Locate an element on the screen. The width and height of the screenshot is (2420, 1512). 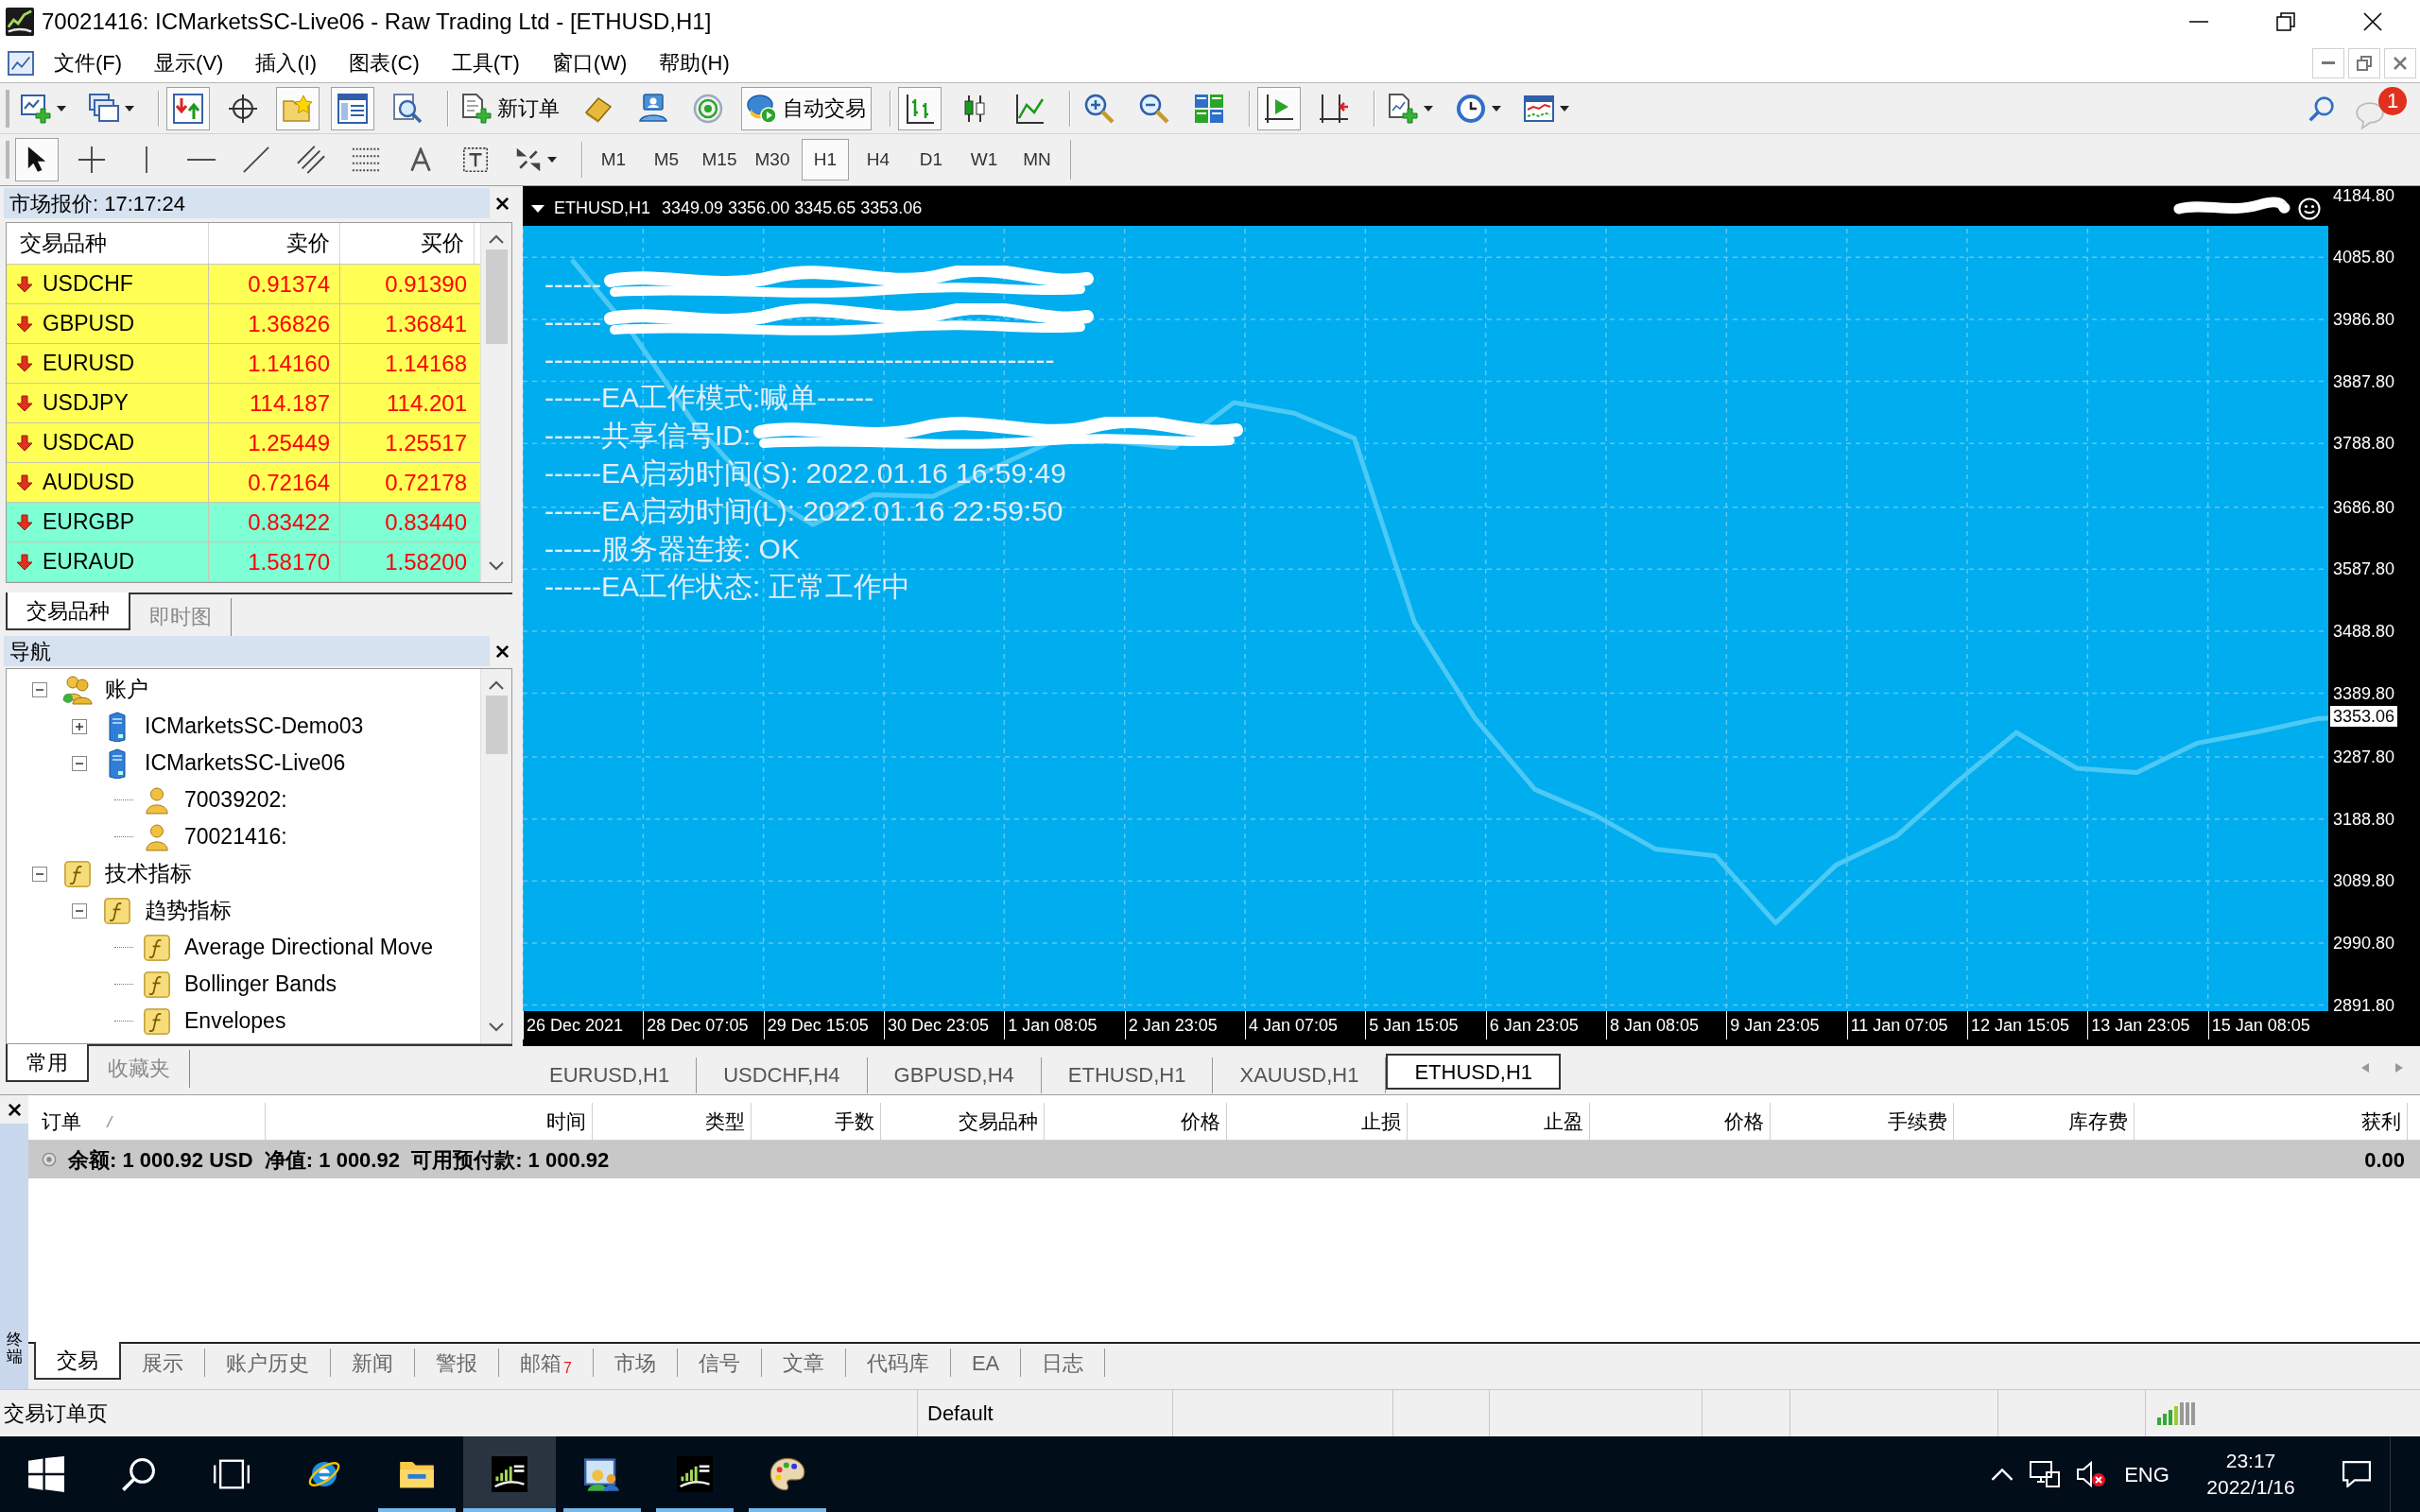
unread-count: 7 is located at coordinates (568, 1368).